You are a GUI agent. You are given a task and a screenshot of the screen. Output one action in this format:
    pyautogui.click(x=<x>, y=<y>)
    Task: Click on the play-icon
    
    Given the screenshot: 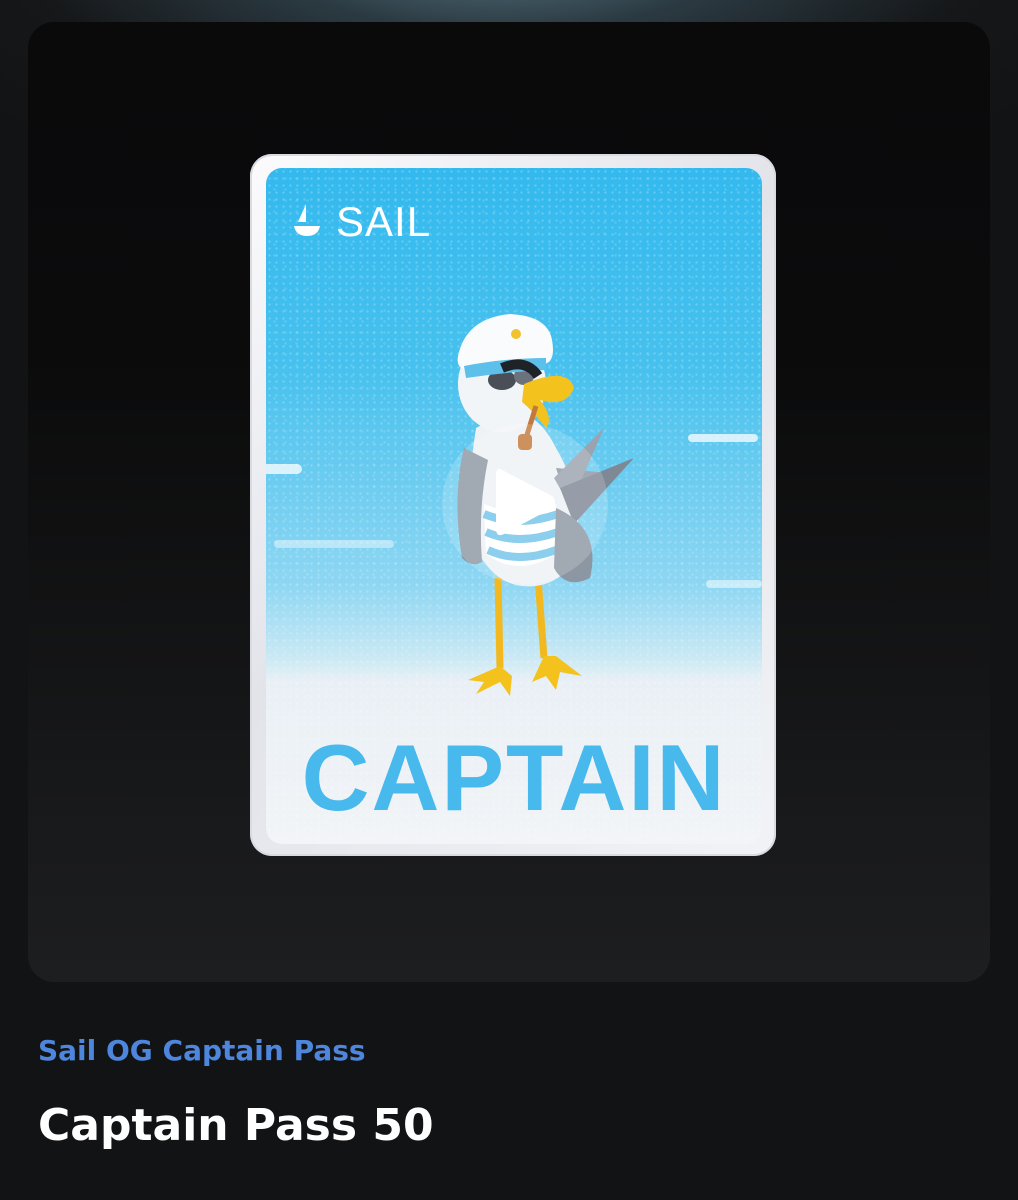 What is the action you would take?
    pyautogui.click(x=525, y=504)
    